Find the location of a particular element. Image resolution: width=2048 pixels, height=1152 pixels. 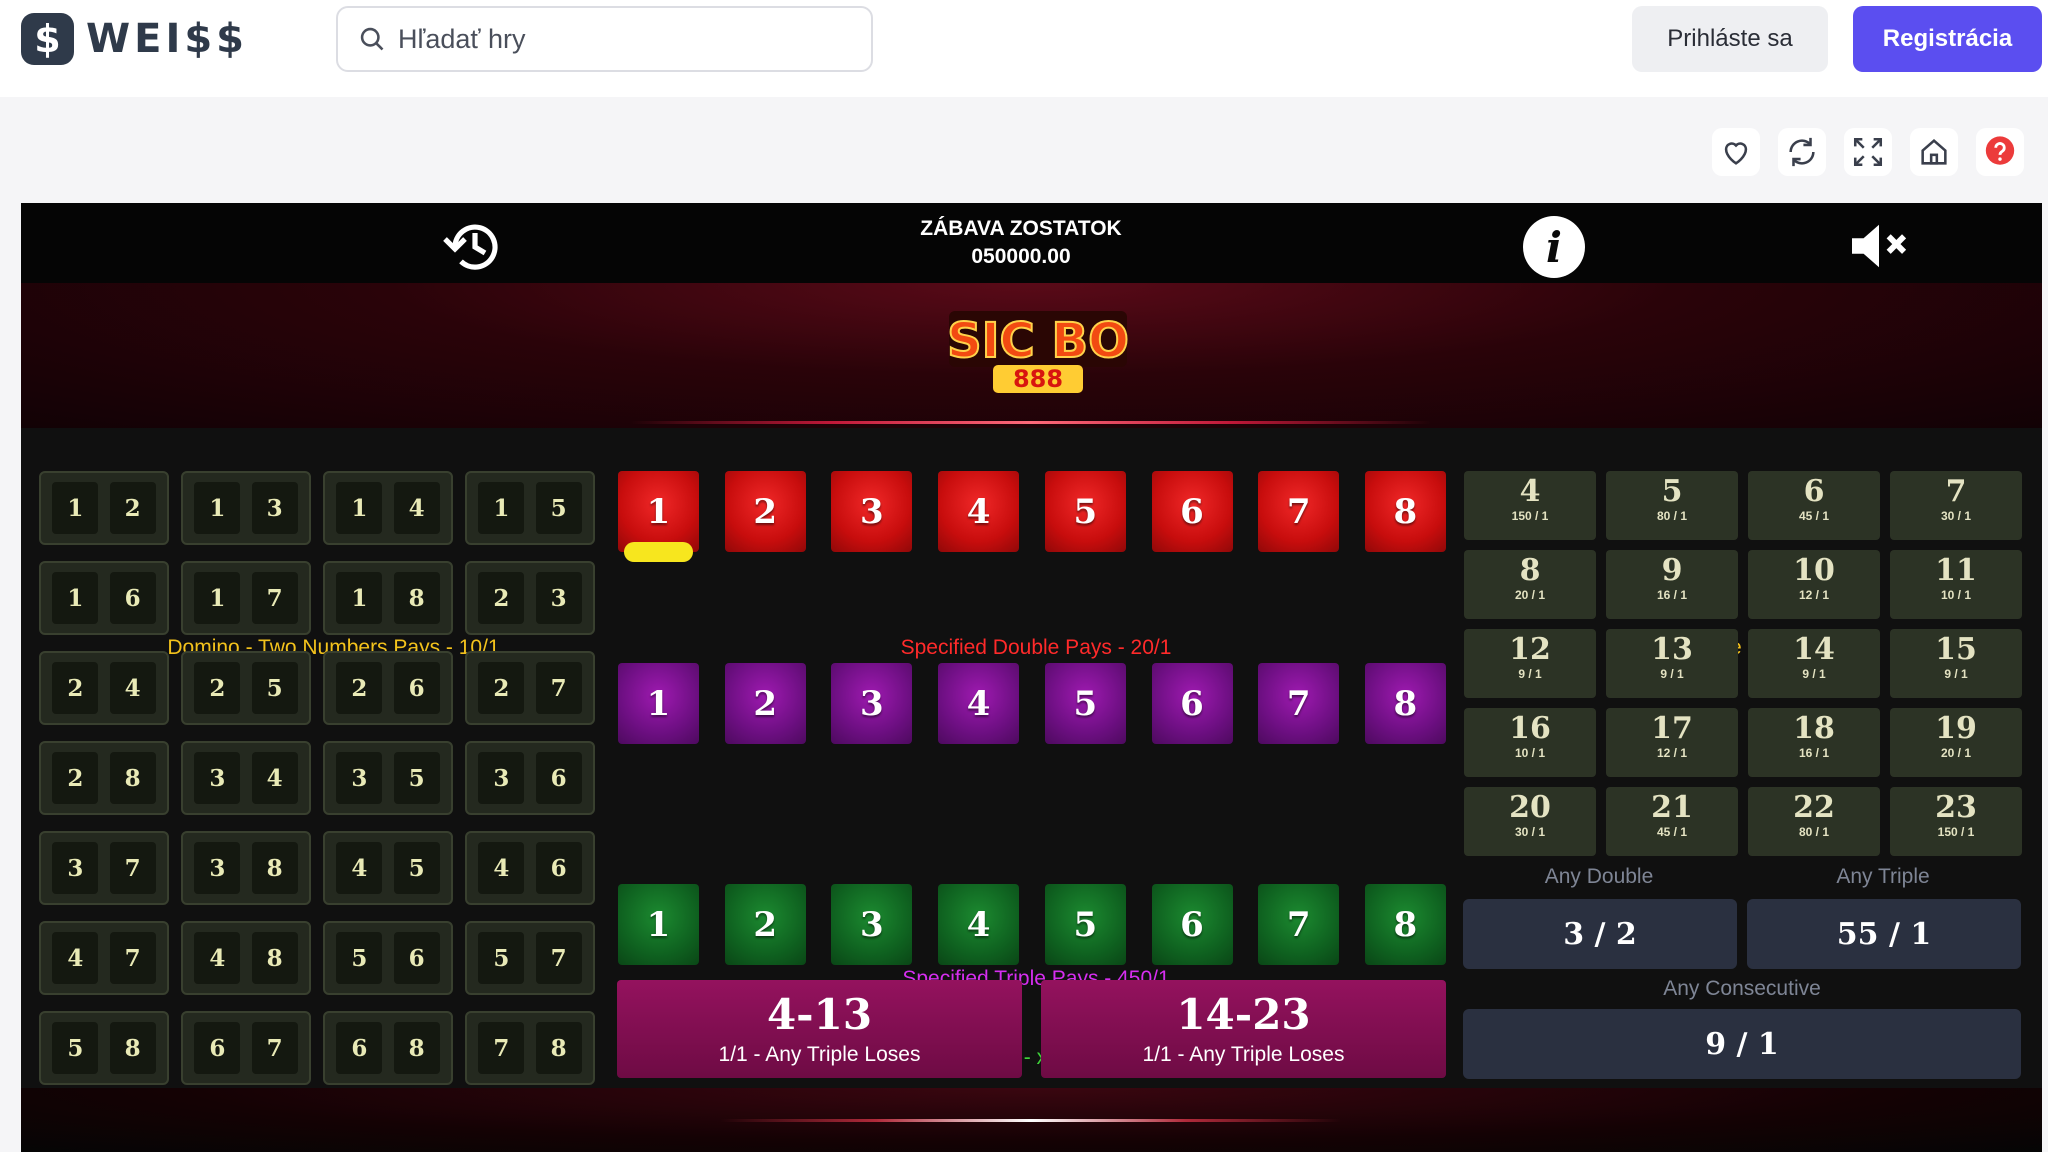

total-score-button: 4 150 / 1 is located at coordinates (1530, 505).